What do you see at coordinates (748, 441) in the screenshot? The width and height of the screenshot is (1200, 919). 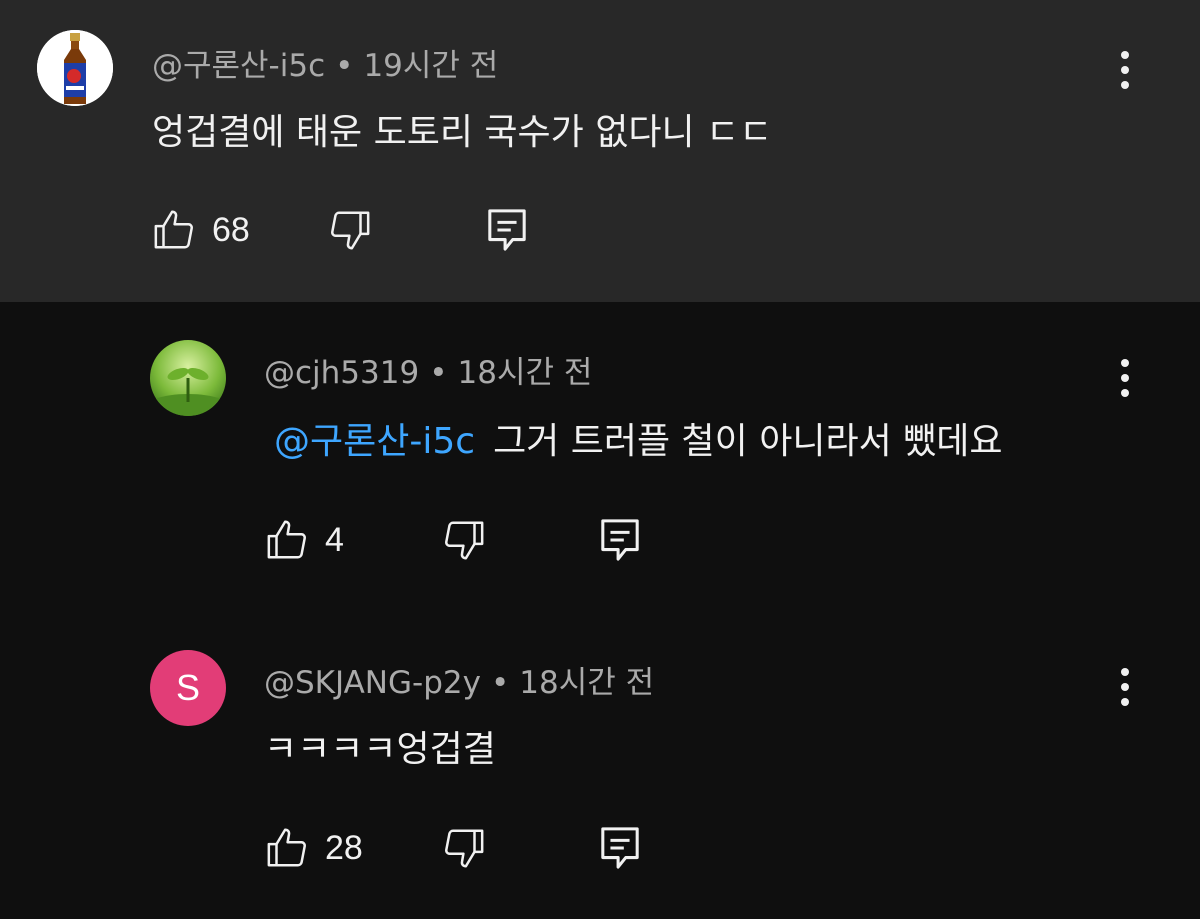 I see `comment-body: 그거 트러플 철이 아니라서 뺐데요` at bounding box center [748, 441].